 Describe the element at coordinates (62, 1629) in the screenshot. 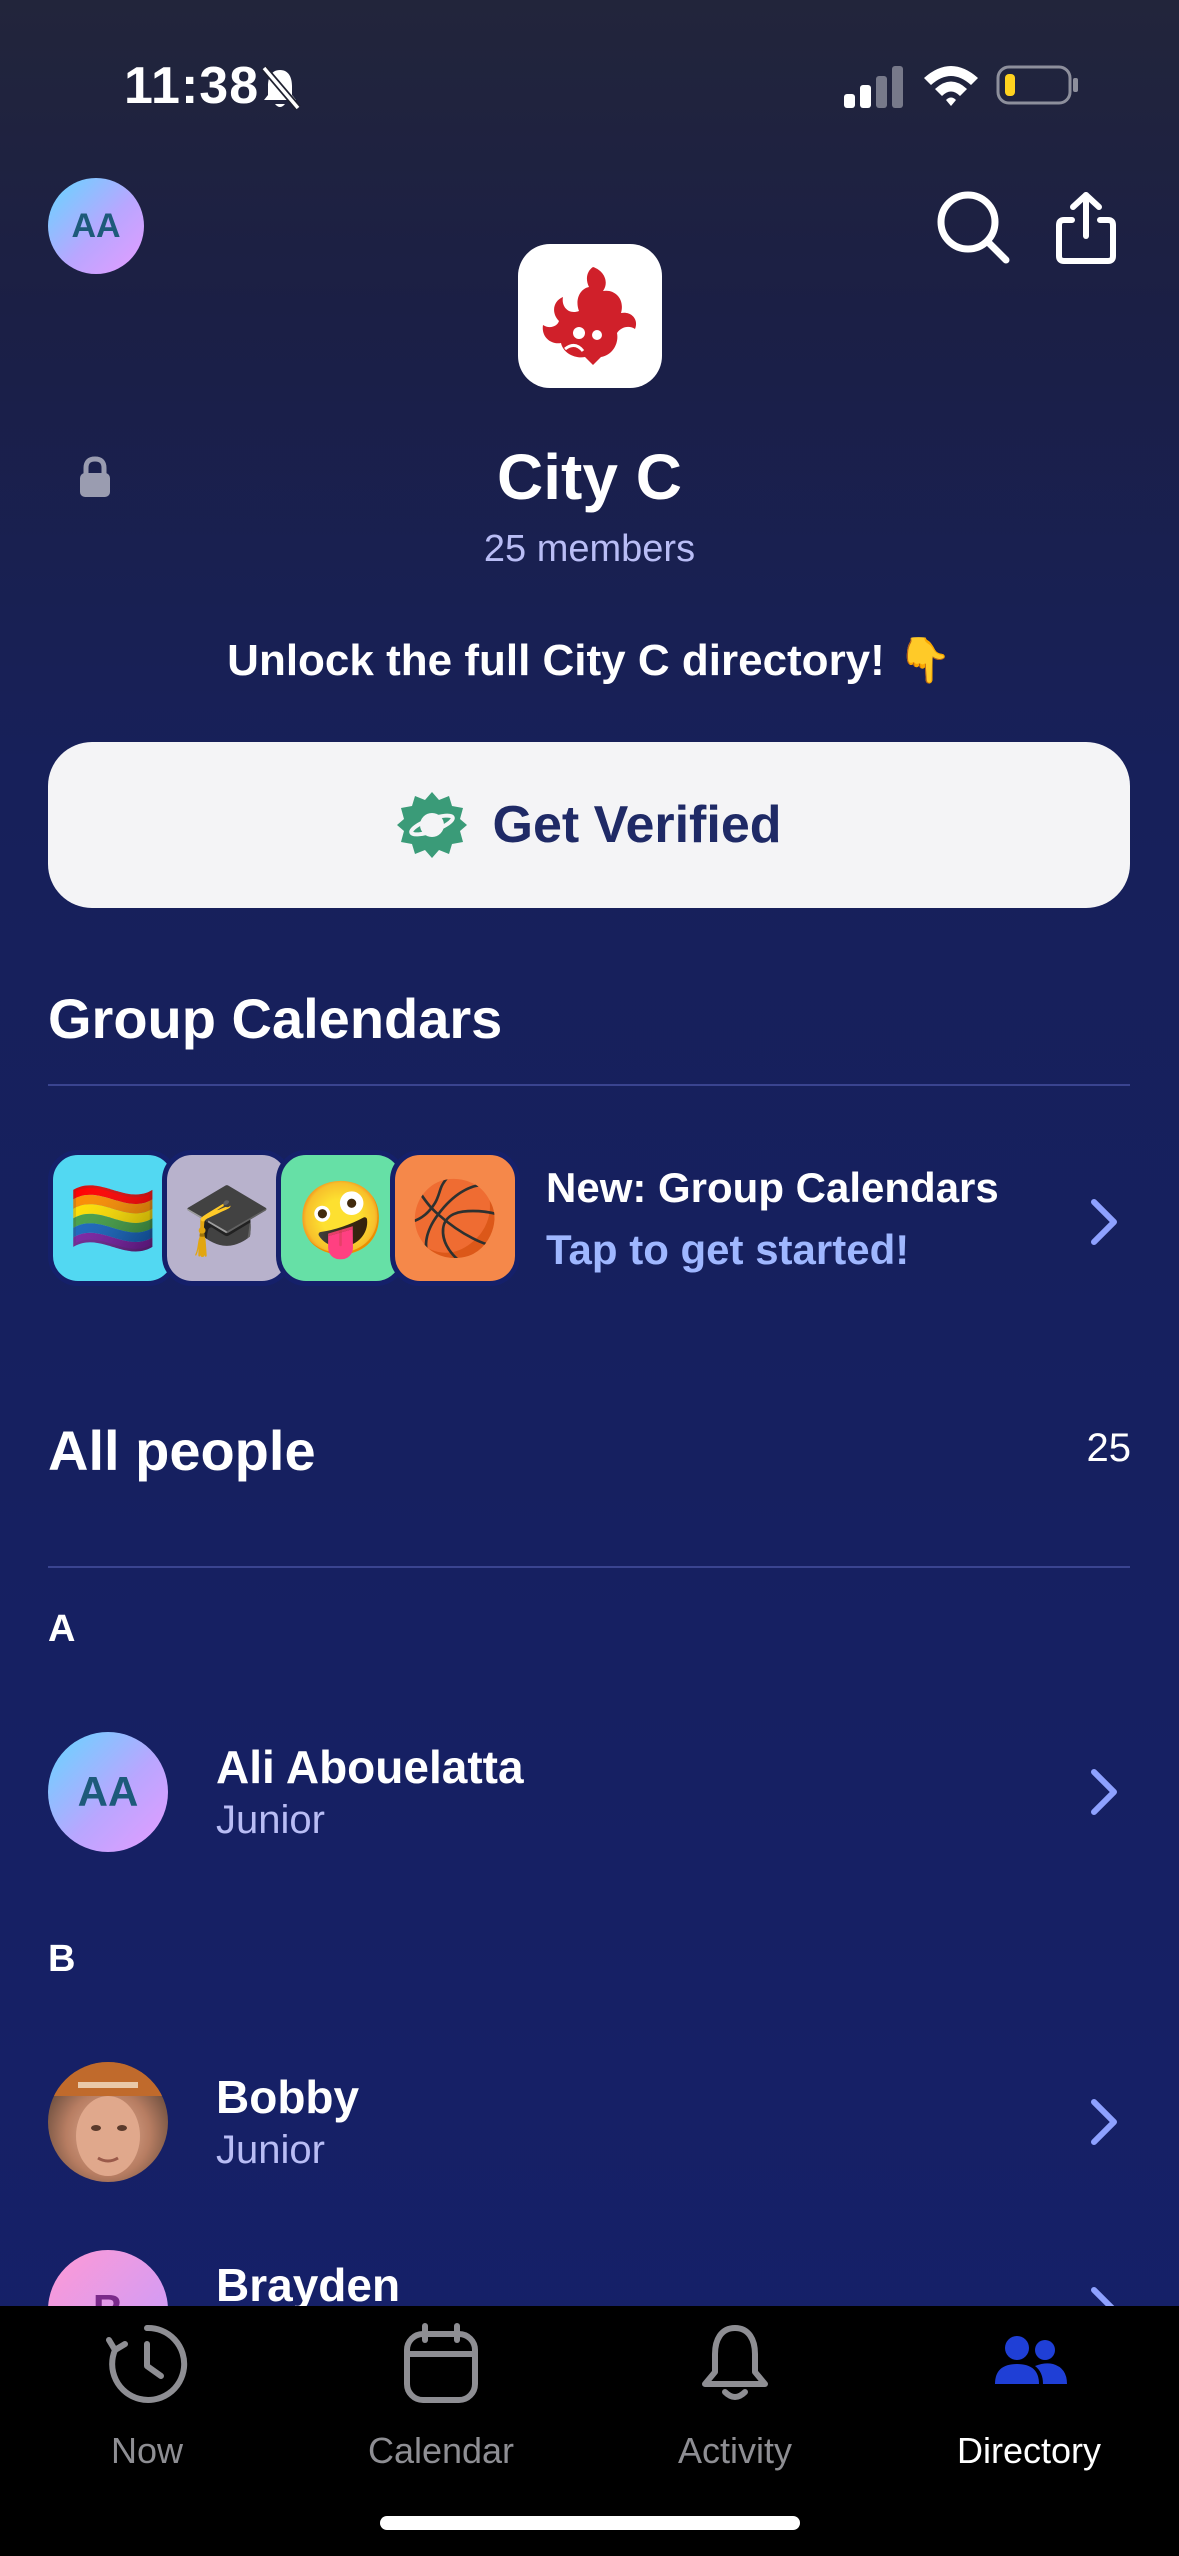

I see `section-letter-a: A` at that location.